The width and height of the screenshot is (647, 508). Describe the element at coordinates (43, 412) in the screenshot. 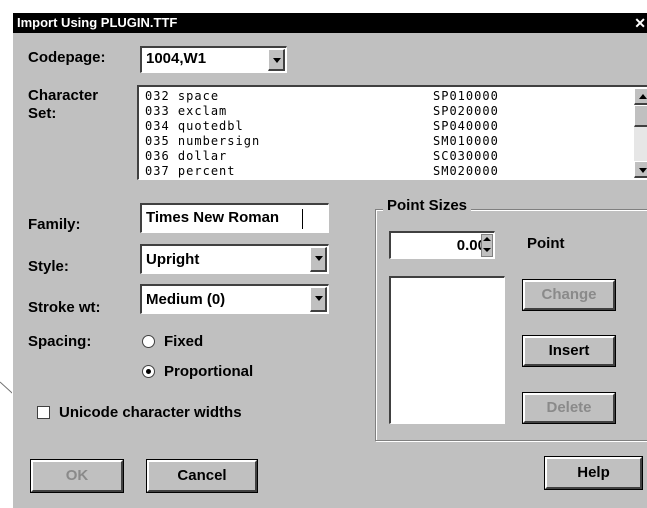

I see `unicode-widths-checkbox` at that location.